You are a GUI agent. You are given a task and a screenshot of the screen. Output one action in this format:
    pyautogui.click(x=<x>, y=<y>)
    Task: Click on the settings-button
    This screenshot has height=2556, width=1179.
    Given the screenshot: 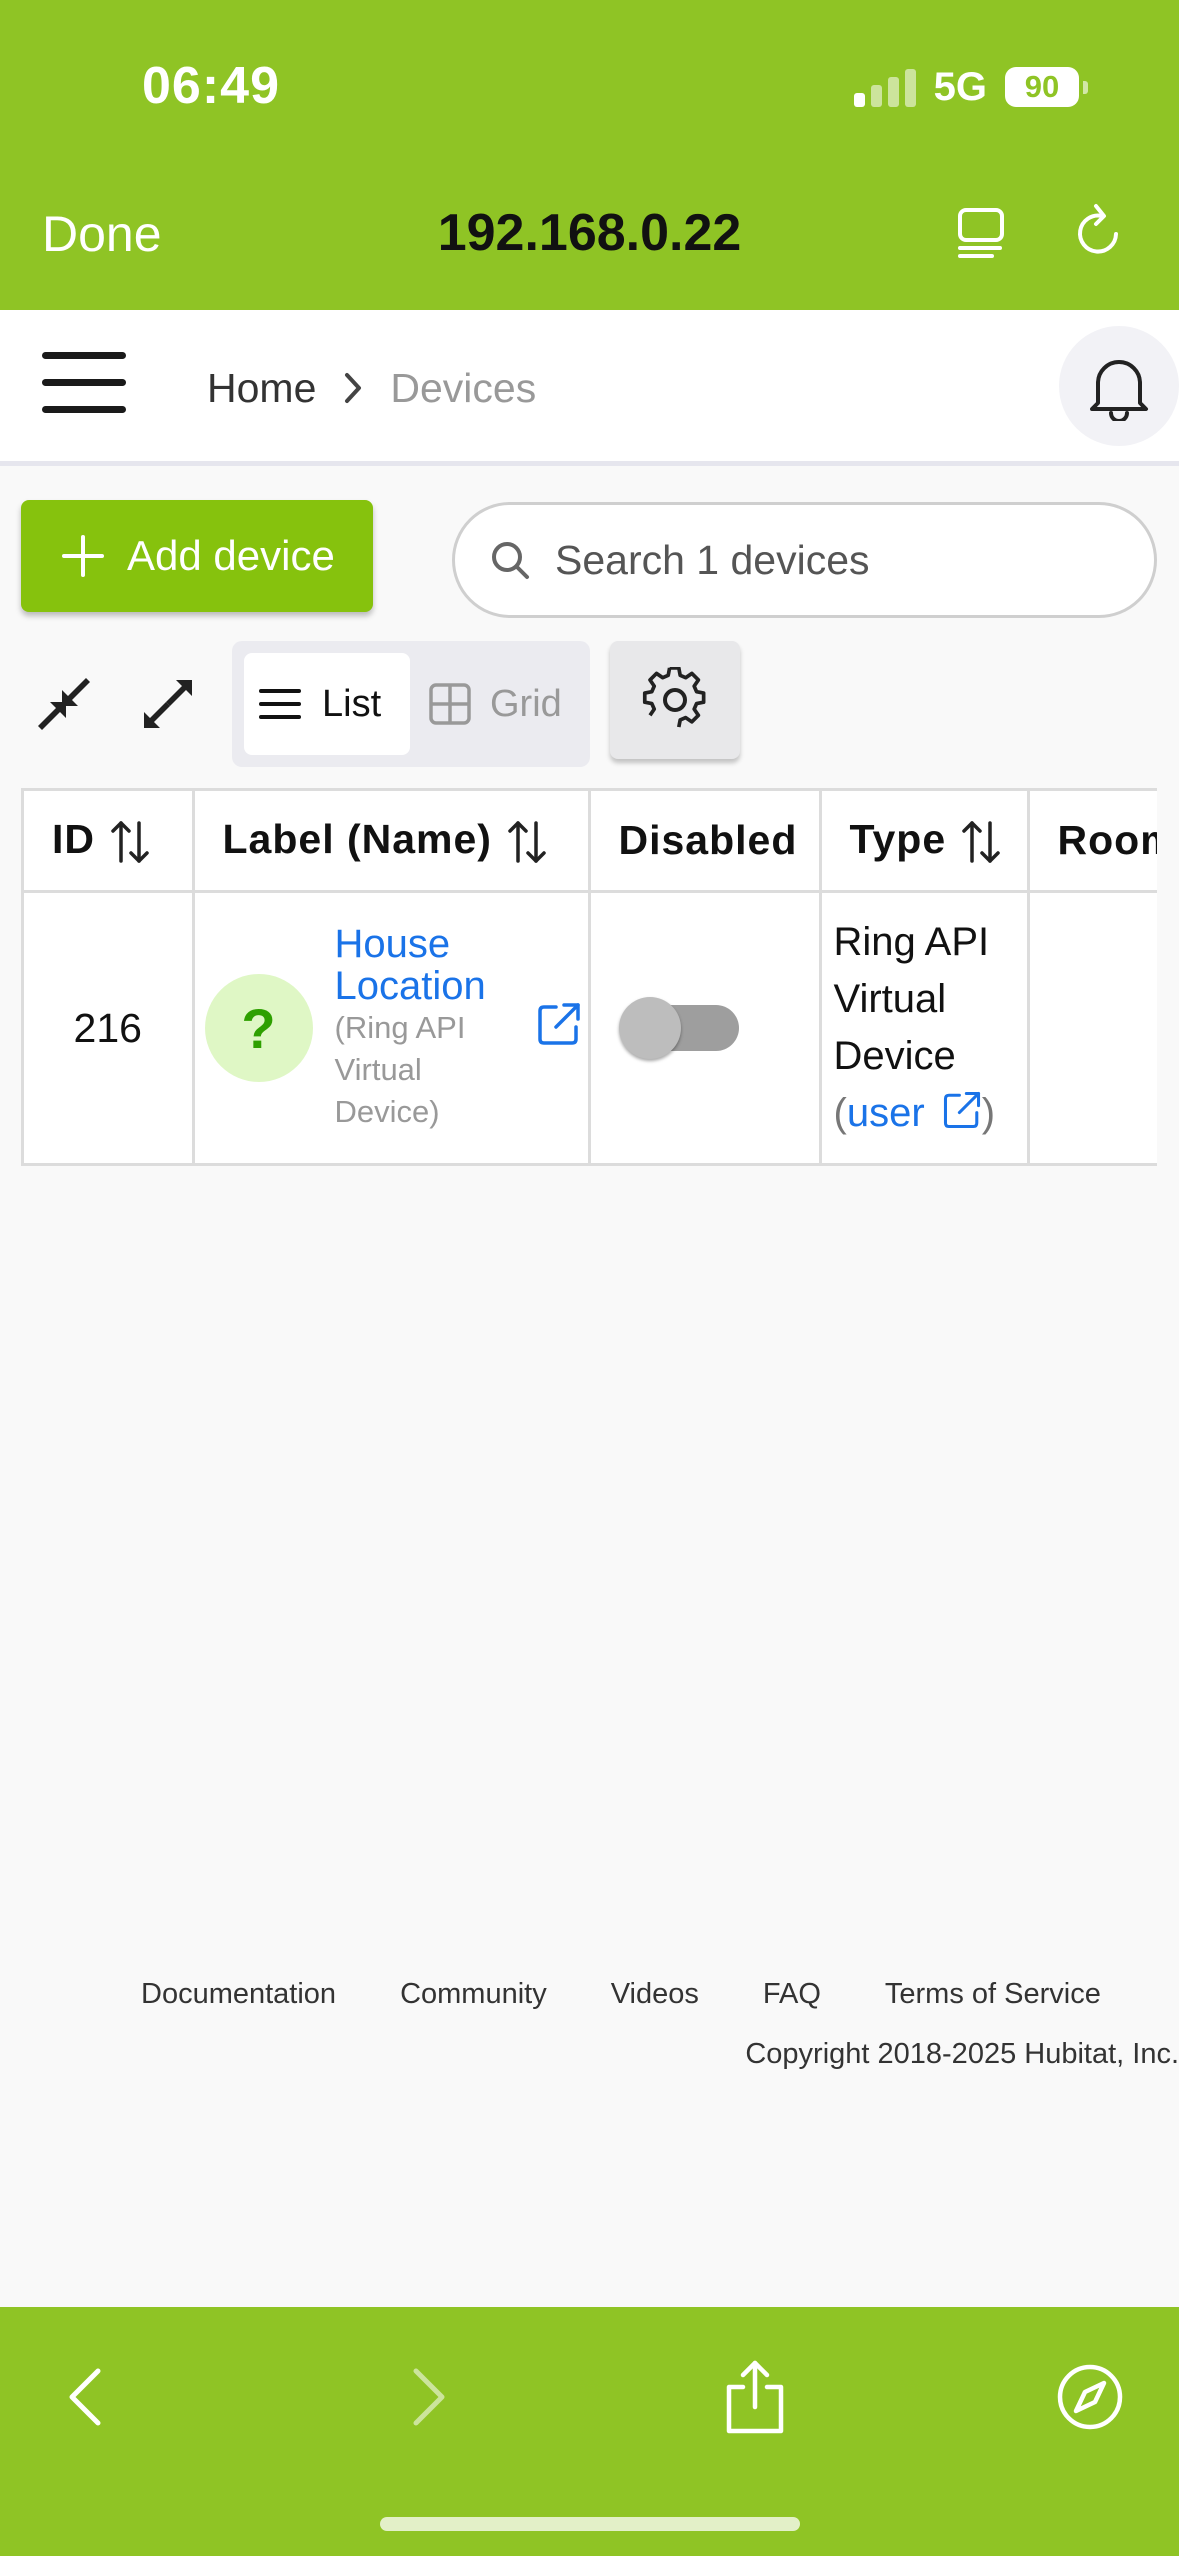 What is the action you would take?
    pyautogui.click(x=675, y=700)
    